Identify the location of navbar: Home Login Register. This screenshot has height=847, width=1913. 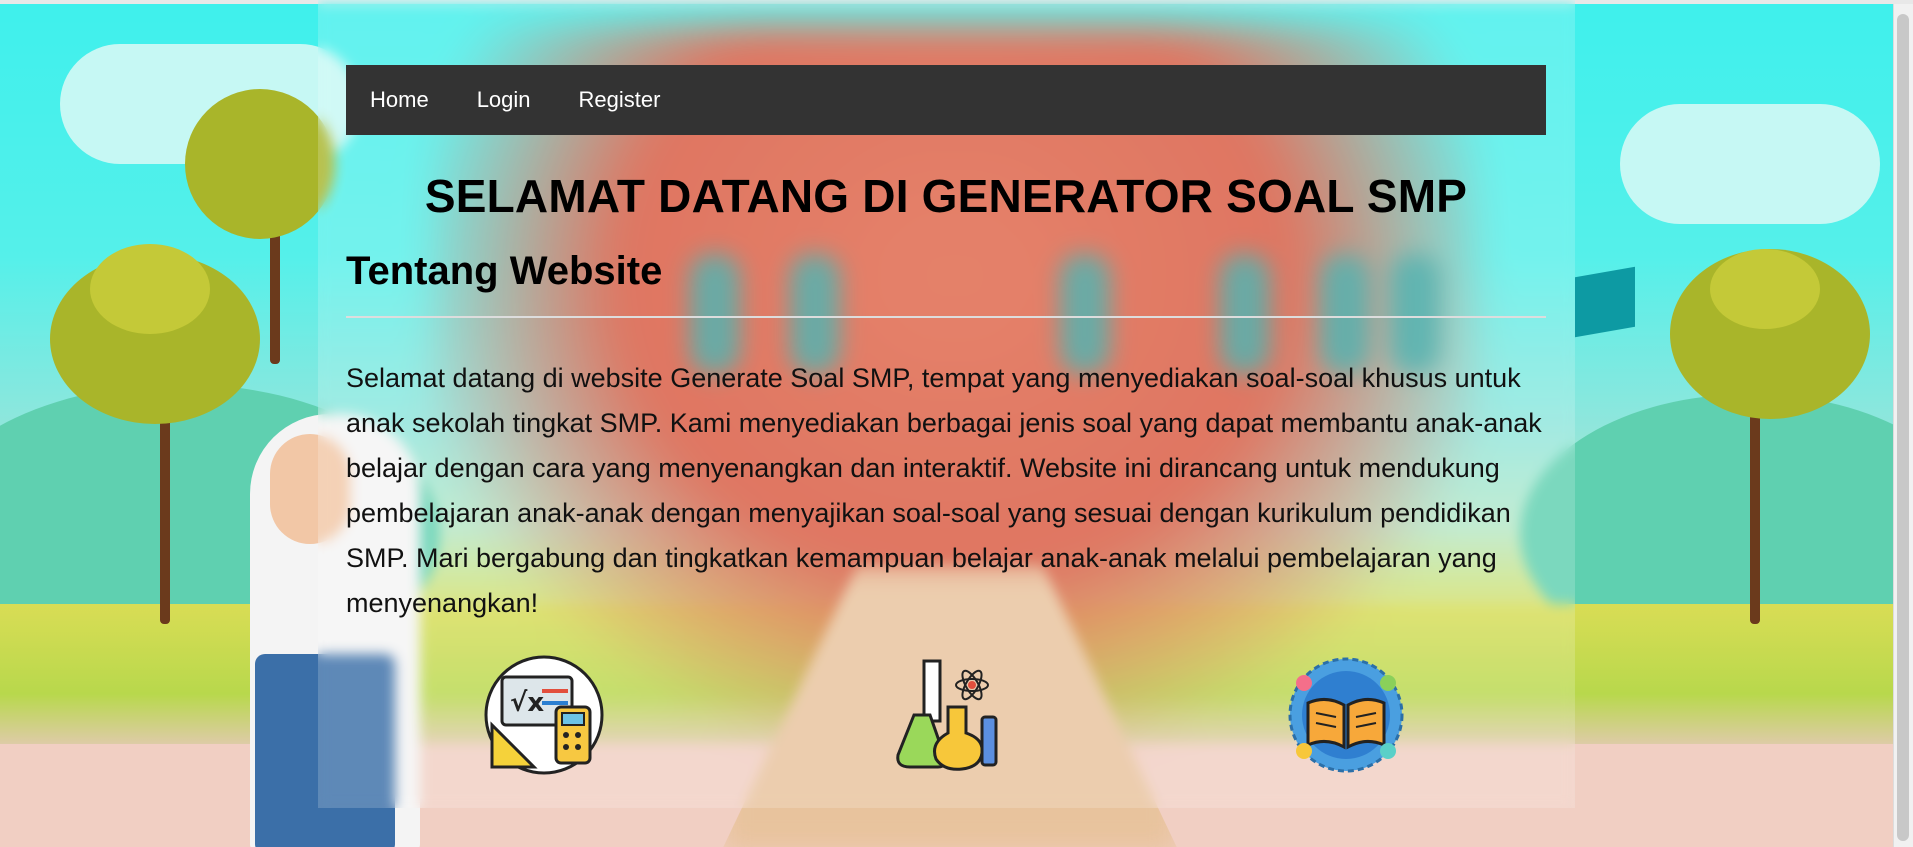
(946, 100).